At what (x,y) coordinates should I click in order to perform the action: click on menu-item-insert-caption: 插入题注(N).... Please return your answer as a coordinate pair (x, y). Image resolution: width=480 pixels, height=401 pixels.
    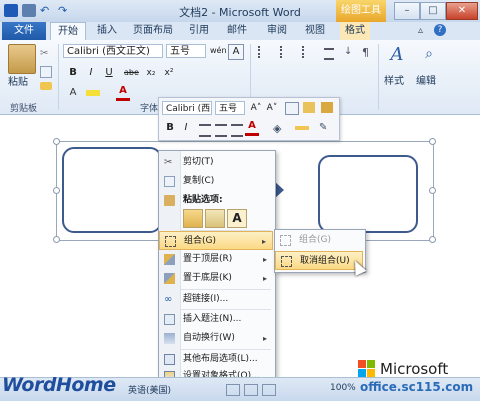
    Looking at the image, I should click on (216, 319).